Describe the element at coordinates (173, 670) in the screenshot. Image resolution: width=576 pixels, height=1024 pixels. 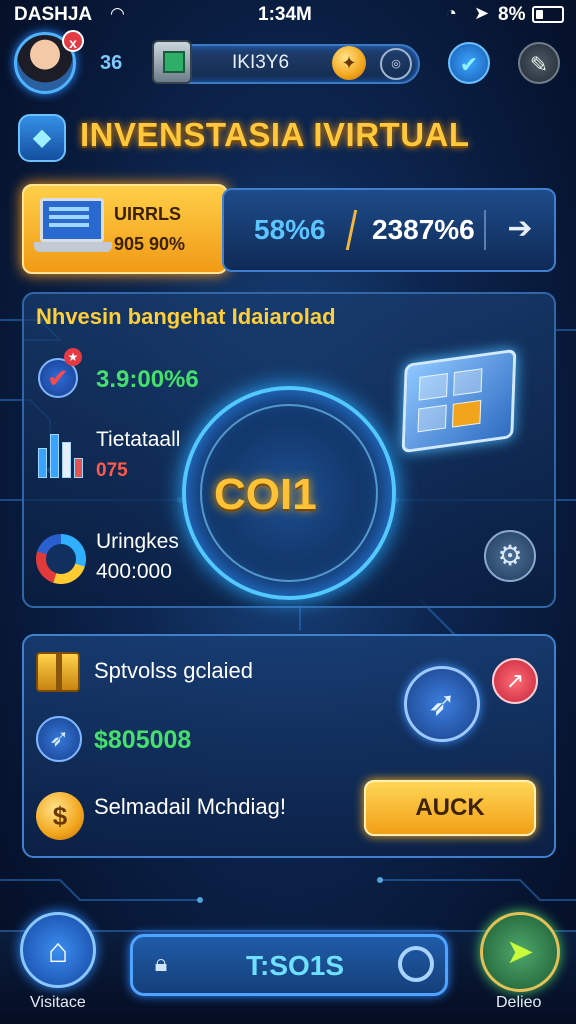
I see `supplies-label: Sptvolss gclaied` at that location.